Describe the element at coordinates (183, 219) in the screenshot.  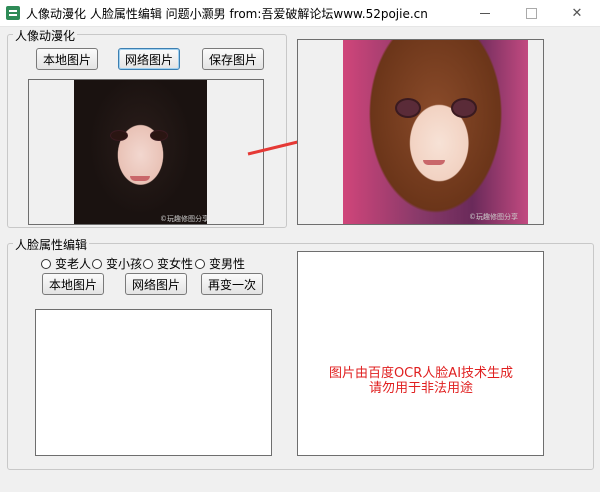
I see `source-watermark: ©玩趣修图分享` at that location.